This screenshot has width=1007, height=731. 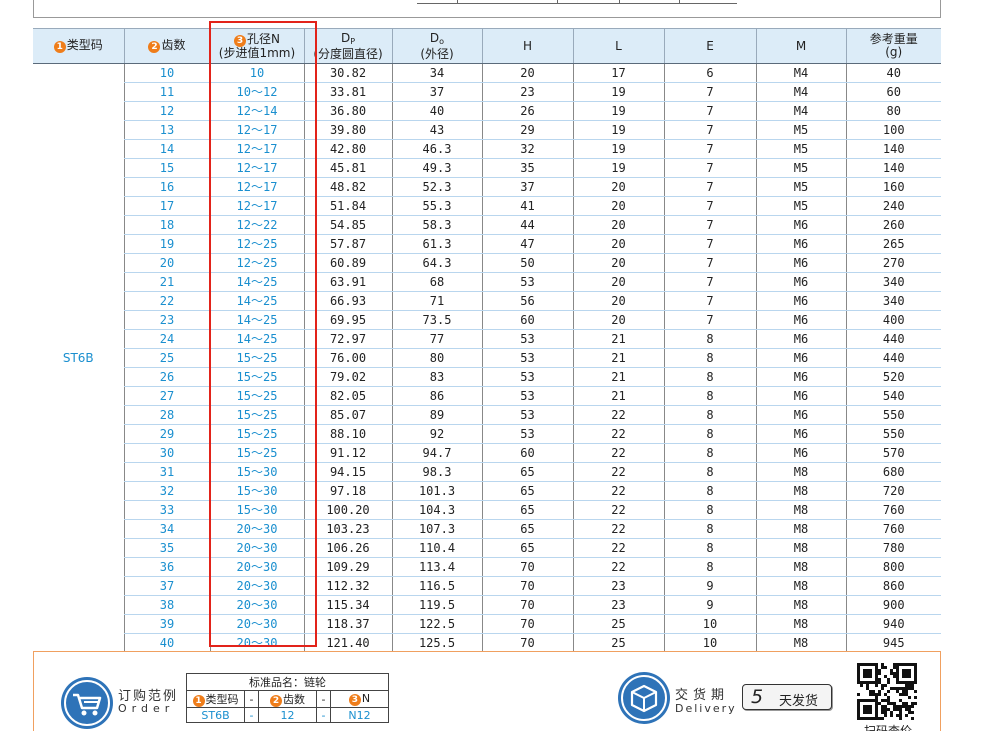 I want to click on dp-cell: 94.15, so click(x=347, y=472).